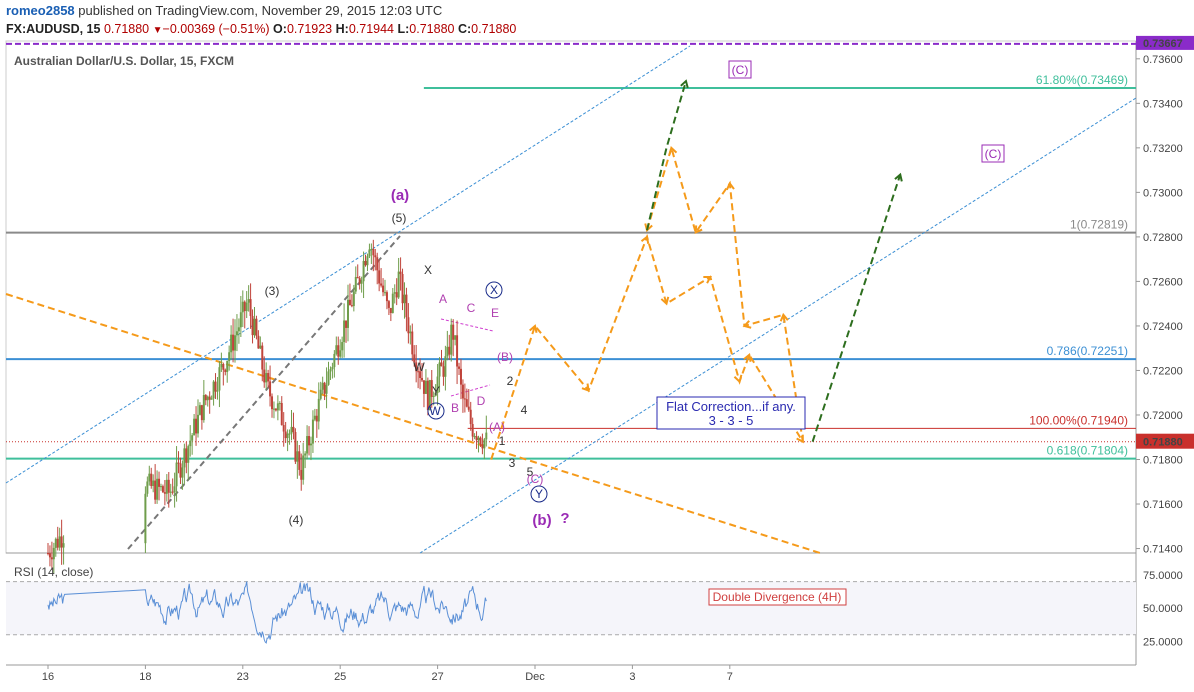  What do you see at coordinates (1163, 238) in the screenshot?
I see `price-tick-label: 0.72800` at bounding box center [1163, 238].